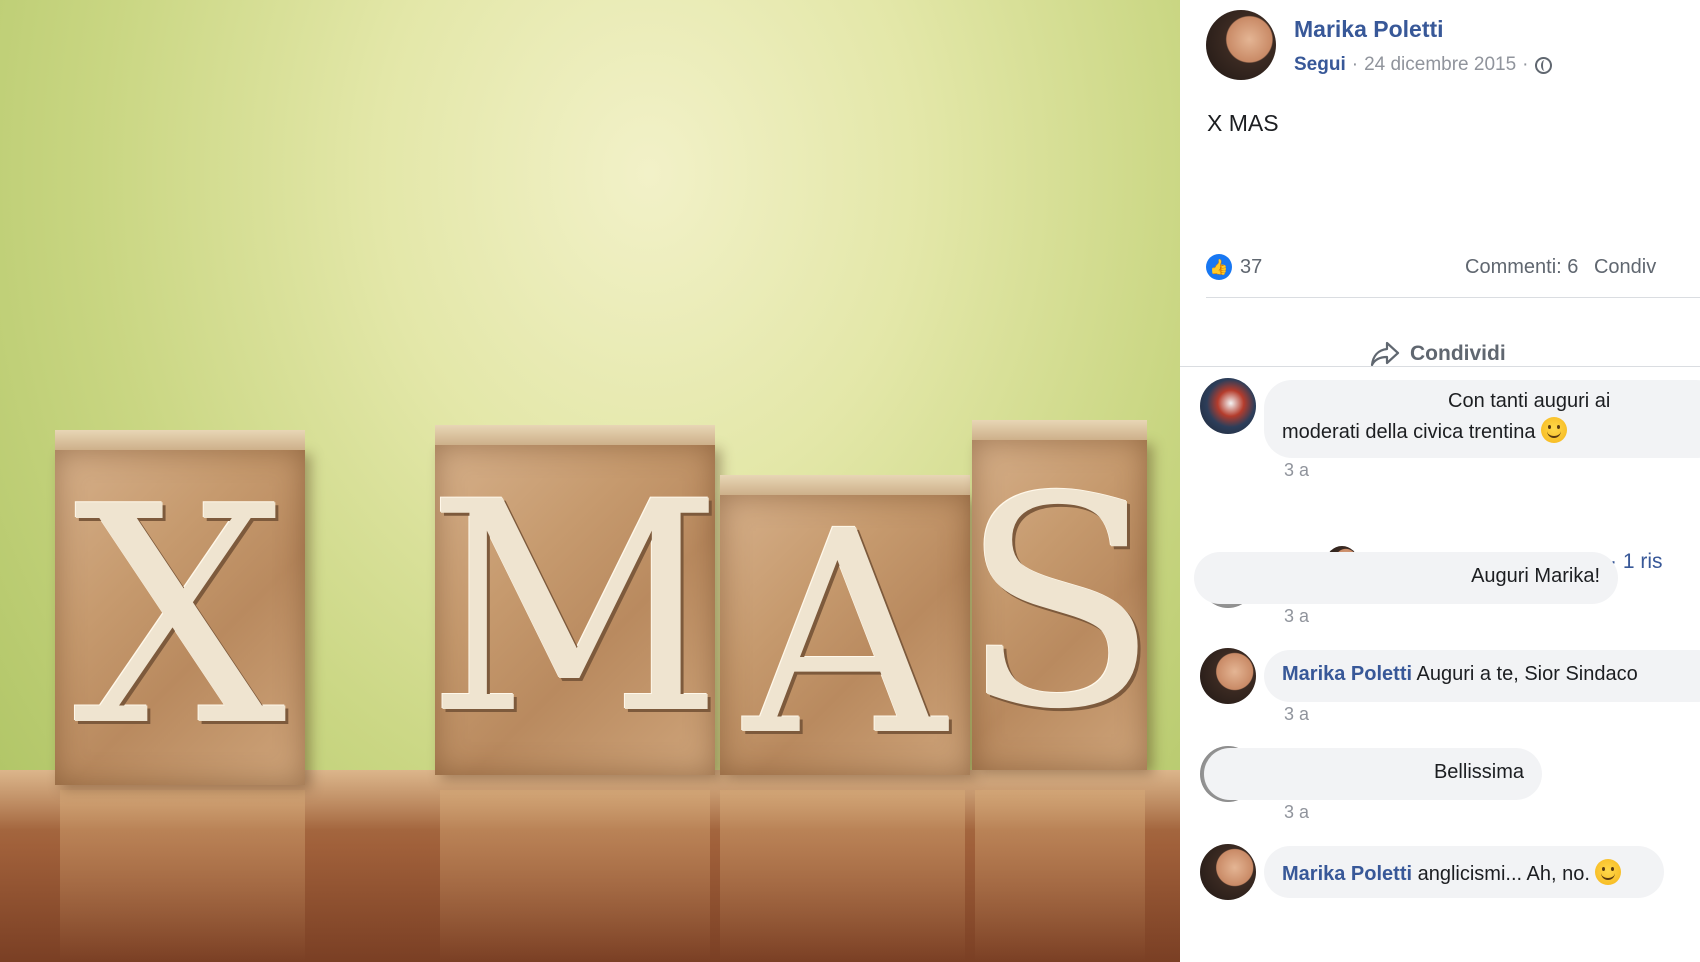 The height and width of the screenshot is (962, 1700). What do you see at coordinates (1320, 65) in the screenshot?
I see `follow-link: Segui` at bounding box center [1320, 65].